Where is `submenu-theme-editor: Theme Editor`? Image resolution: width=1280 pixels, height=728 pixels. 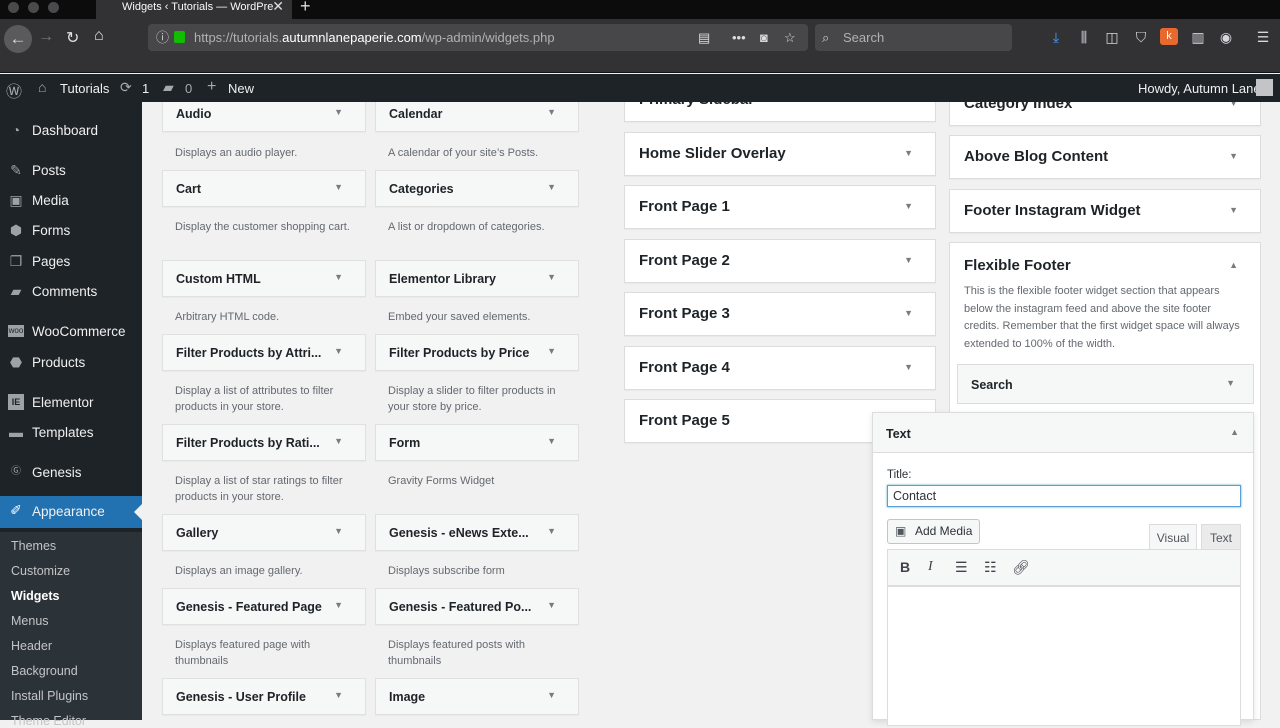 submenu-theme-editor: Theme Editor is located at coordinates (48, 721).